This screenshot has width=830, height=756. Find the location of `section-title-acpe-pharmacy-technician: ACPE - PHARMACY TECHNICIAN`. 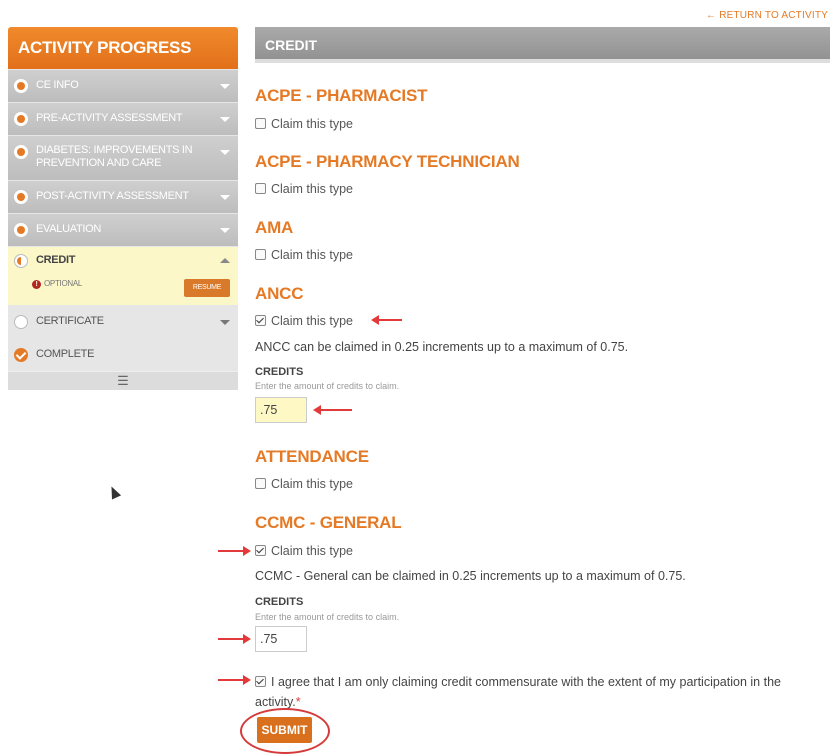

section-title-acpe-pharmacy-technician: ACPE - PHARMACY TECHNICIAN is located at coordinates (387, 161).